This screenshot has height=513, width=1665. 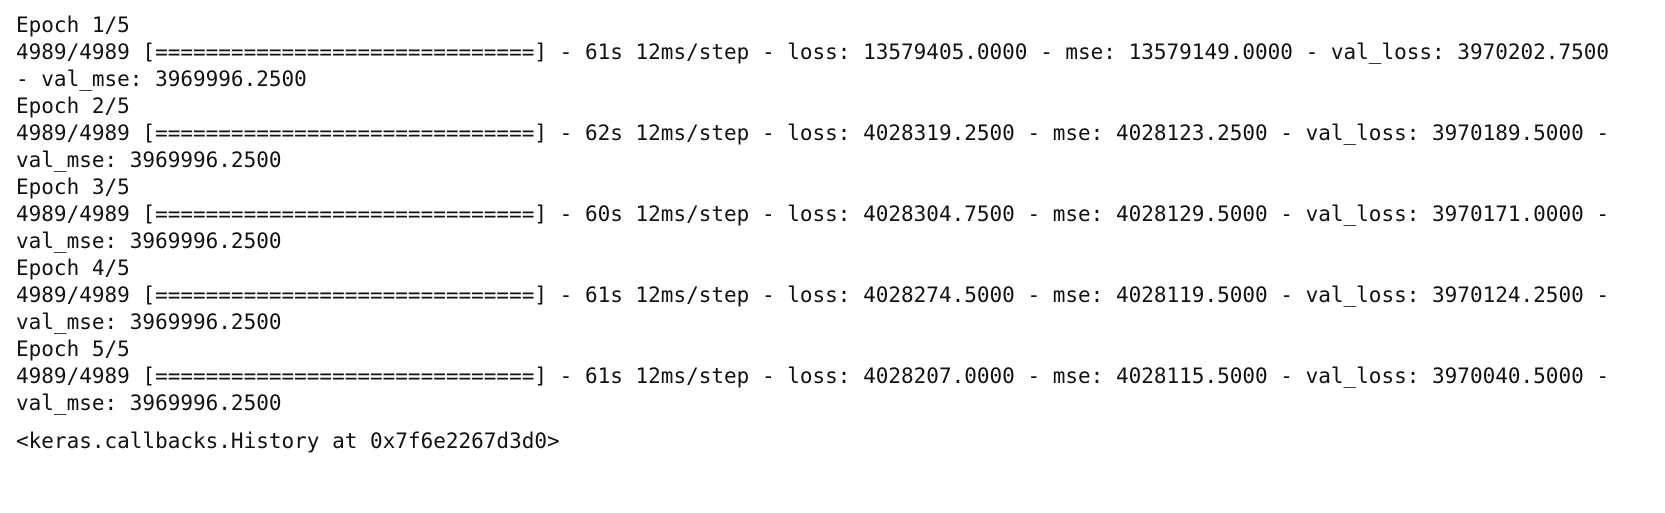 What do you see at coordinates (73, 268) in the screenshot?
I see `epoch-4-header: Epoch 4/5` at bounding box center [73, 268].